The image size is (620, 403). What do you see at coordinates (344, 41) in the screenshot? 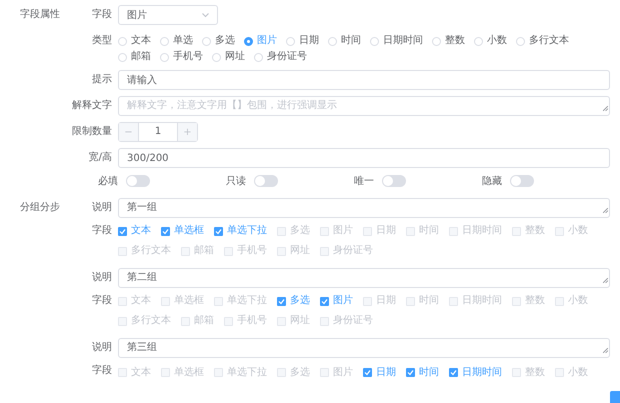
I see `radio-option: 时间` at bounding box center [344, 41].